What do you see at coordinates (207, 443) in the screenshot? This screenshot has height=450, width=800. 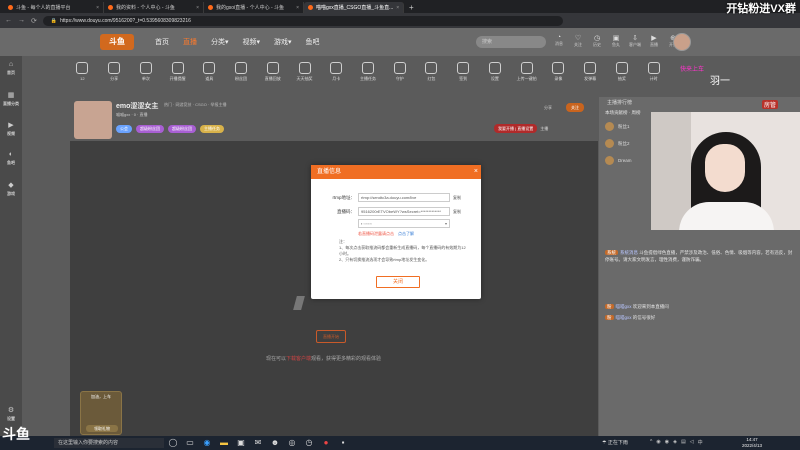 I see `edge-icon: ◉` at bounding box center [207, 443].